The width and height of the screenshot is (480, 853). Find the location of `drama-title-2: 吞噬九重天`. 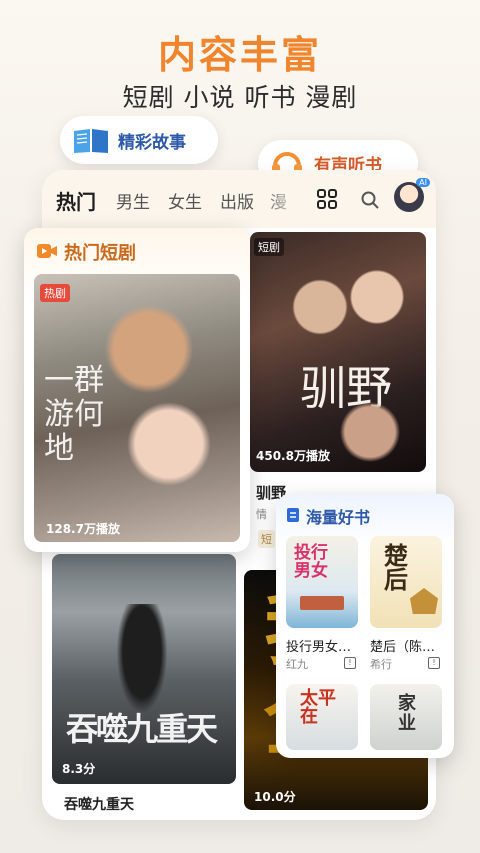

drama-title-2: 吞噬九重天 is located at coordinates (99, 805).